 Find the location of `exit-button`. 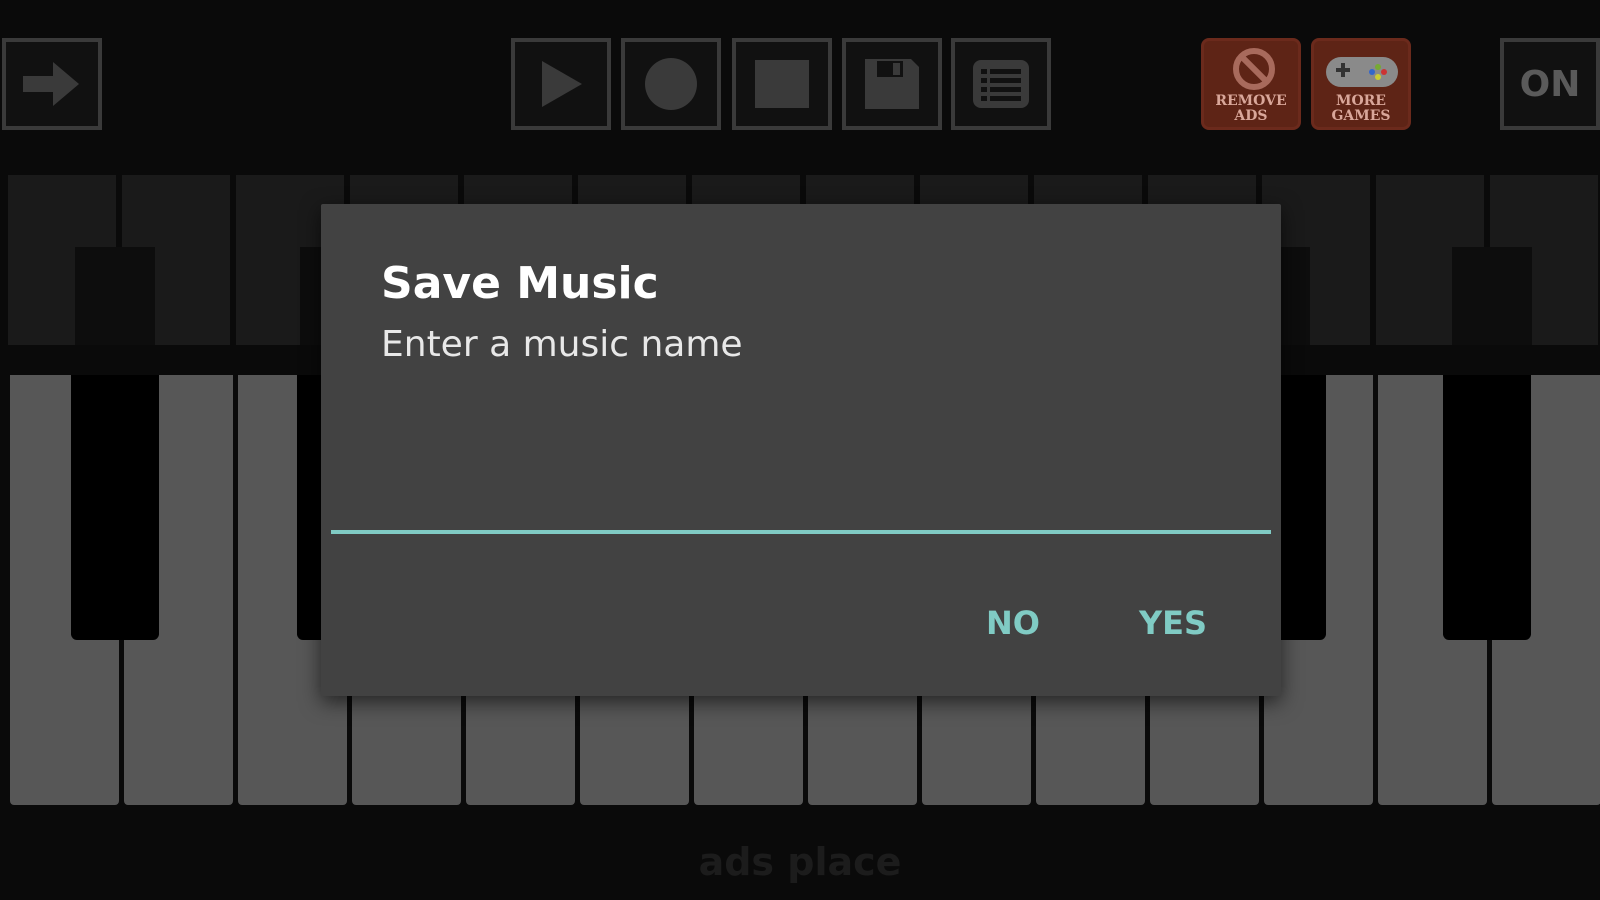

exit-button is located at coordinates (52, 84).